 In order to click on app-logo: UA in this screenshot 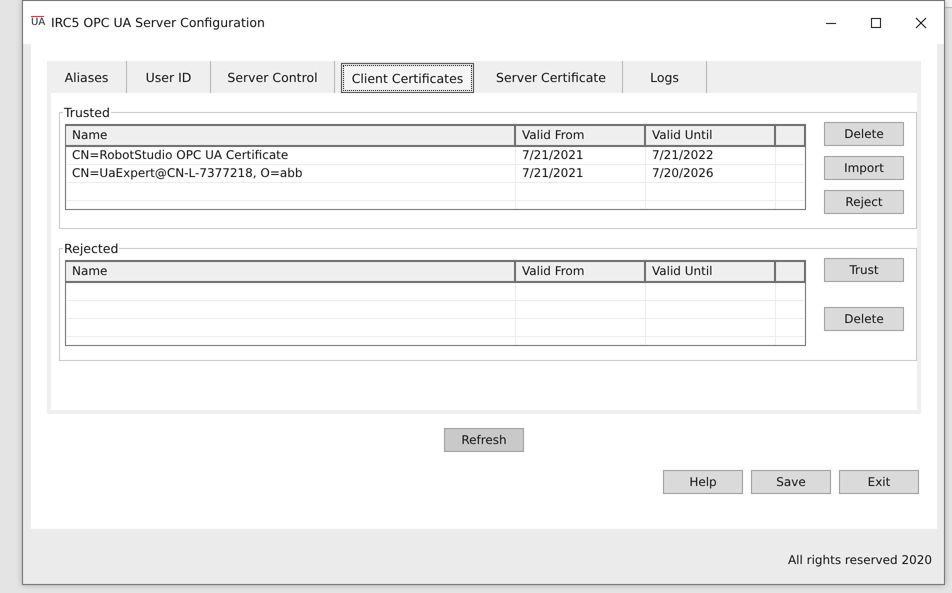, I will do `click(37, 22)`.